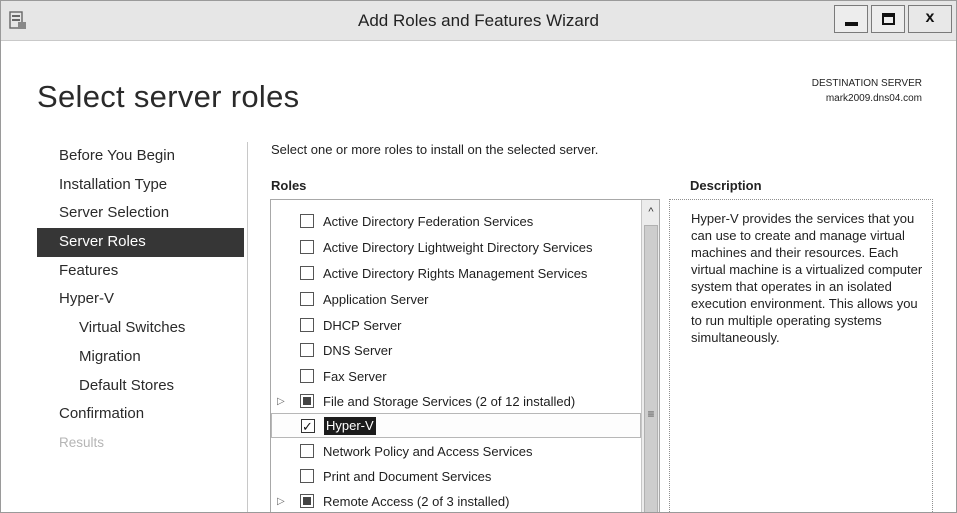  I want to click on role-label: DHCP Server, so click(362, 325).